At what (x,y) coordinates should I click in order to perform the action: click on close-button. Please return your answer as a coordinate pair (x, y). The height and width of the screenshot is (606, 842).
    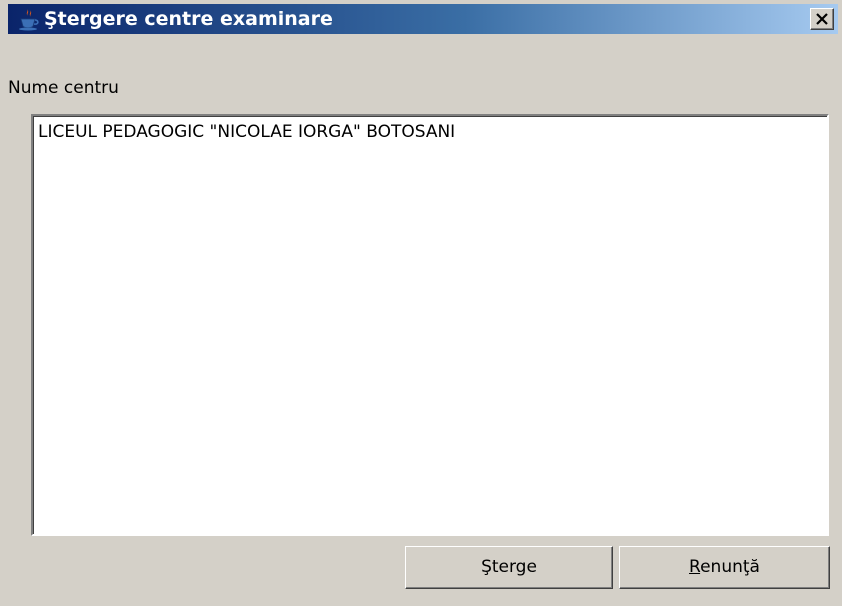
    Looking at the image, I should click on (822, 19).